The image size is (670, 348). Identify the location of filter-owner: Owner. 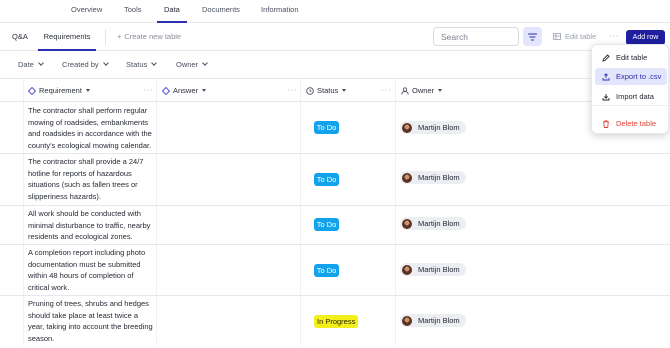
(192, 64).